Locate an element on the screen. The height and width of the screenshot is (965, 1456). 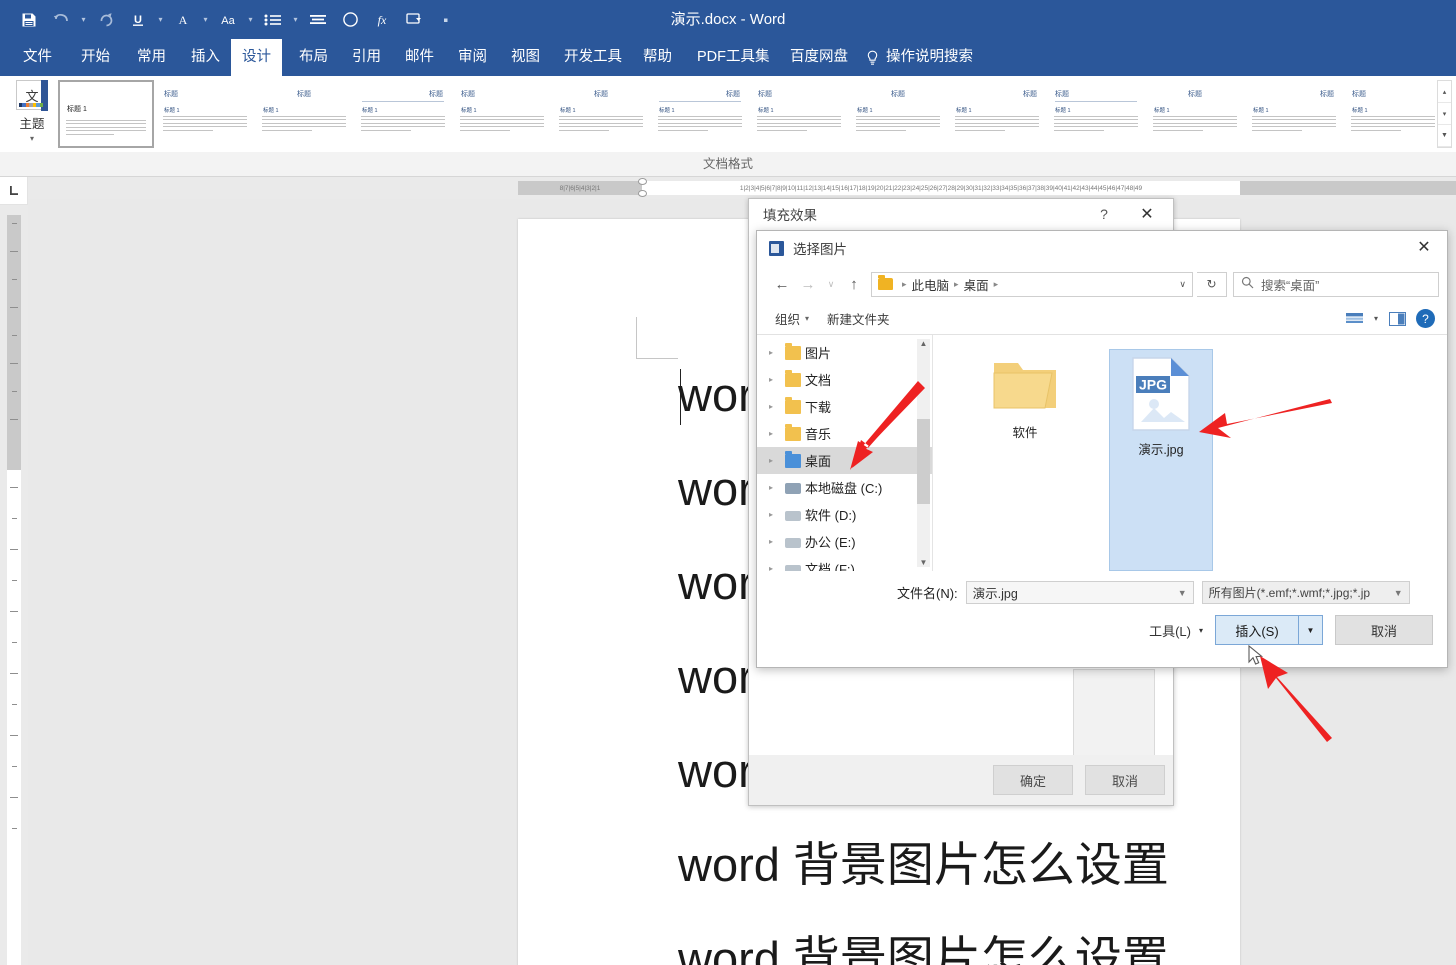
tab-layout: 布局 is located at coordinates (313, 57).